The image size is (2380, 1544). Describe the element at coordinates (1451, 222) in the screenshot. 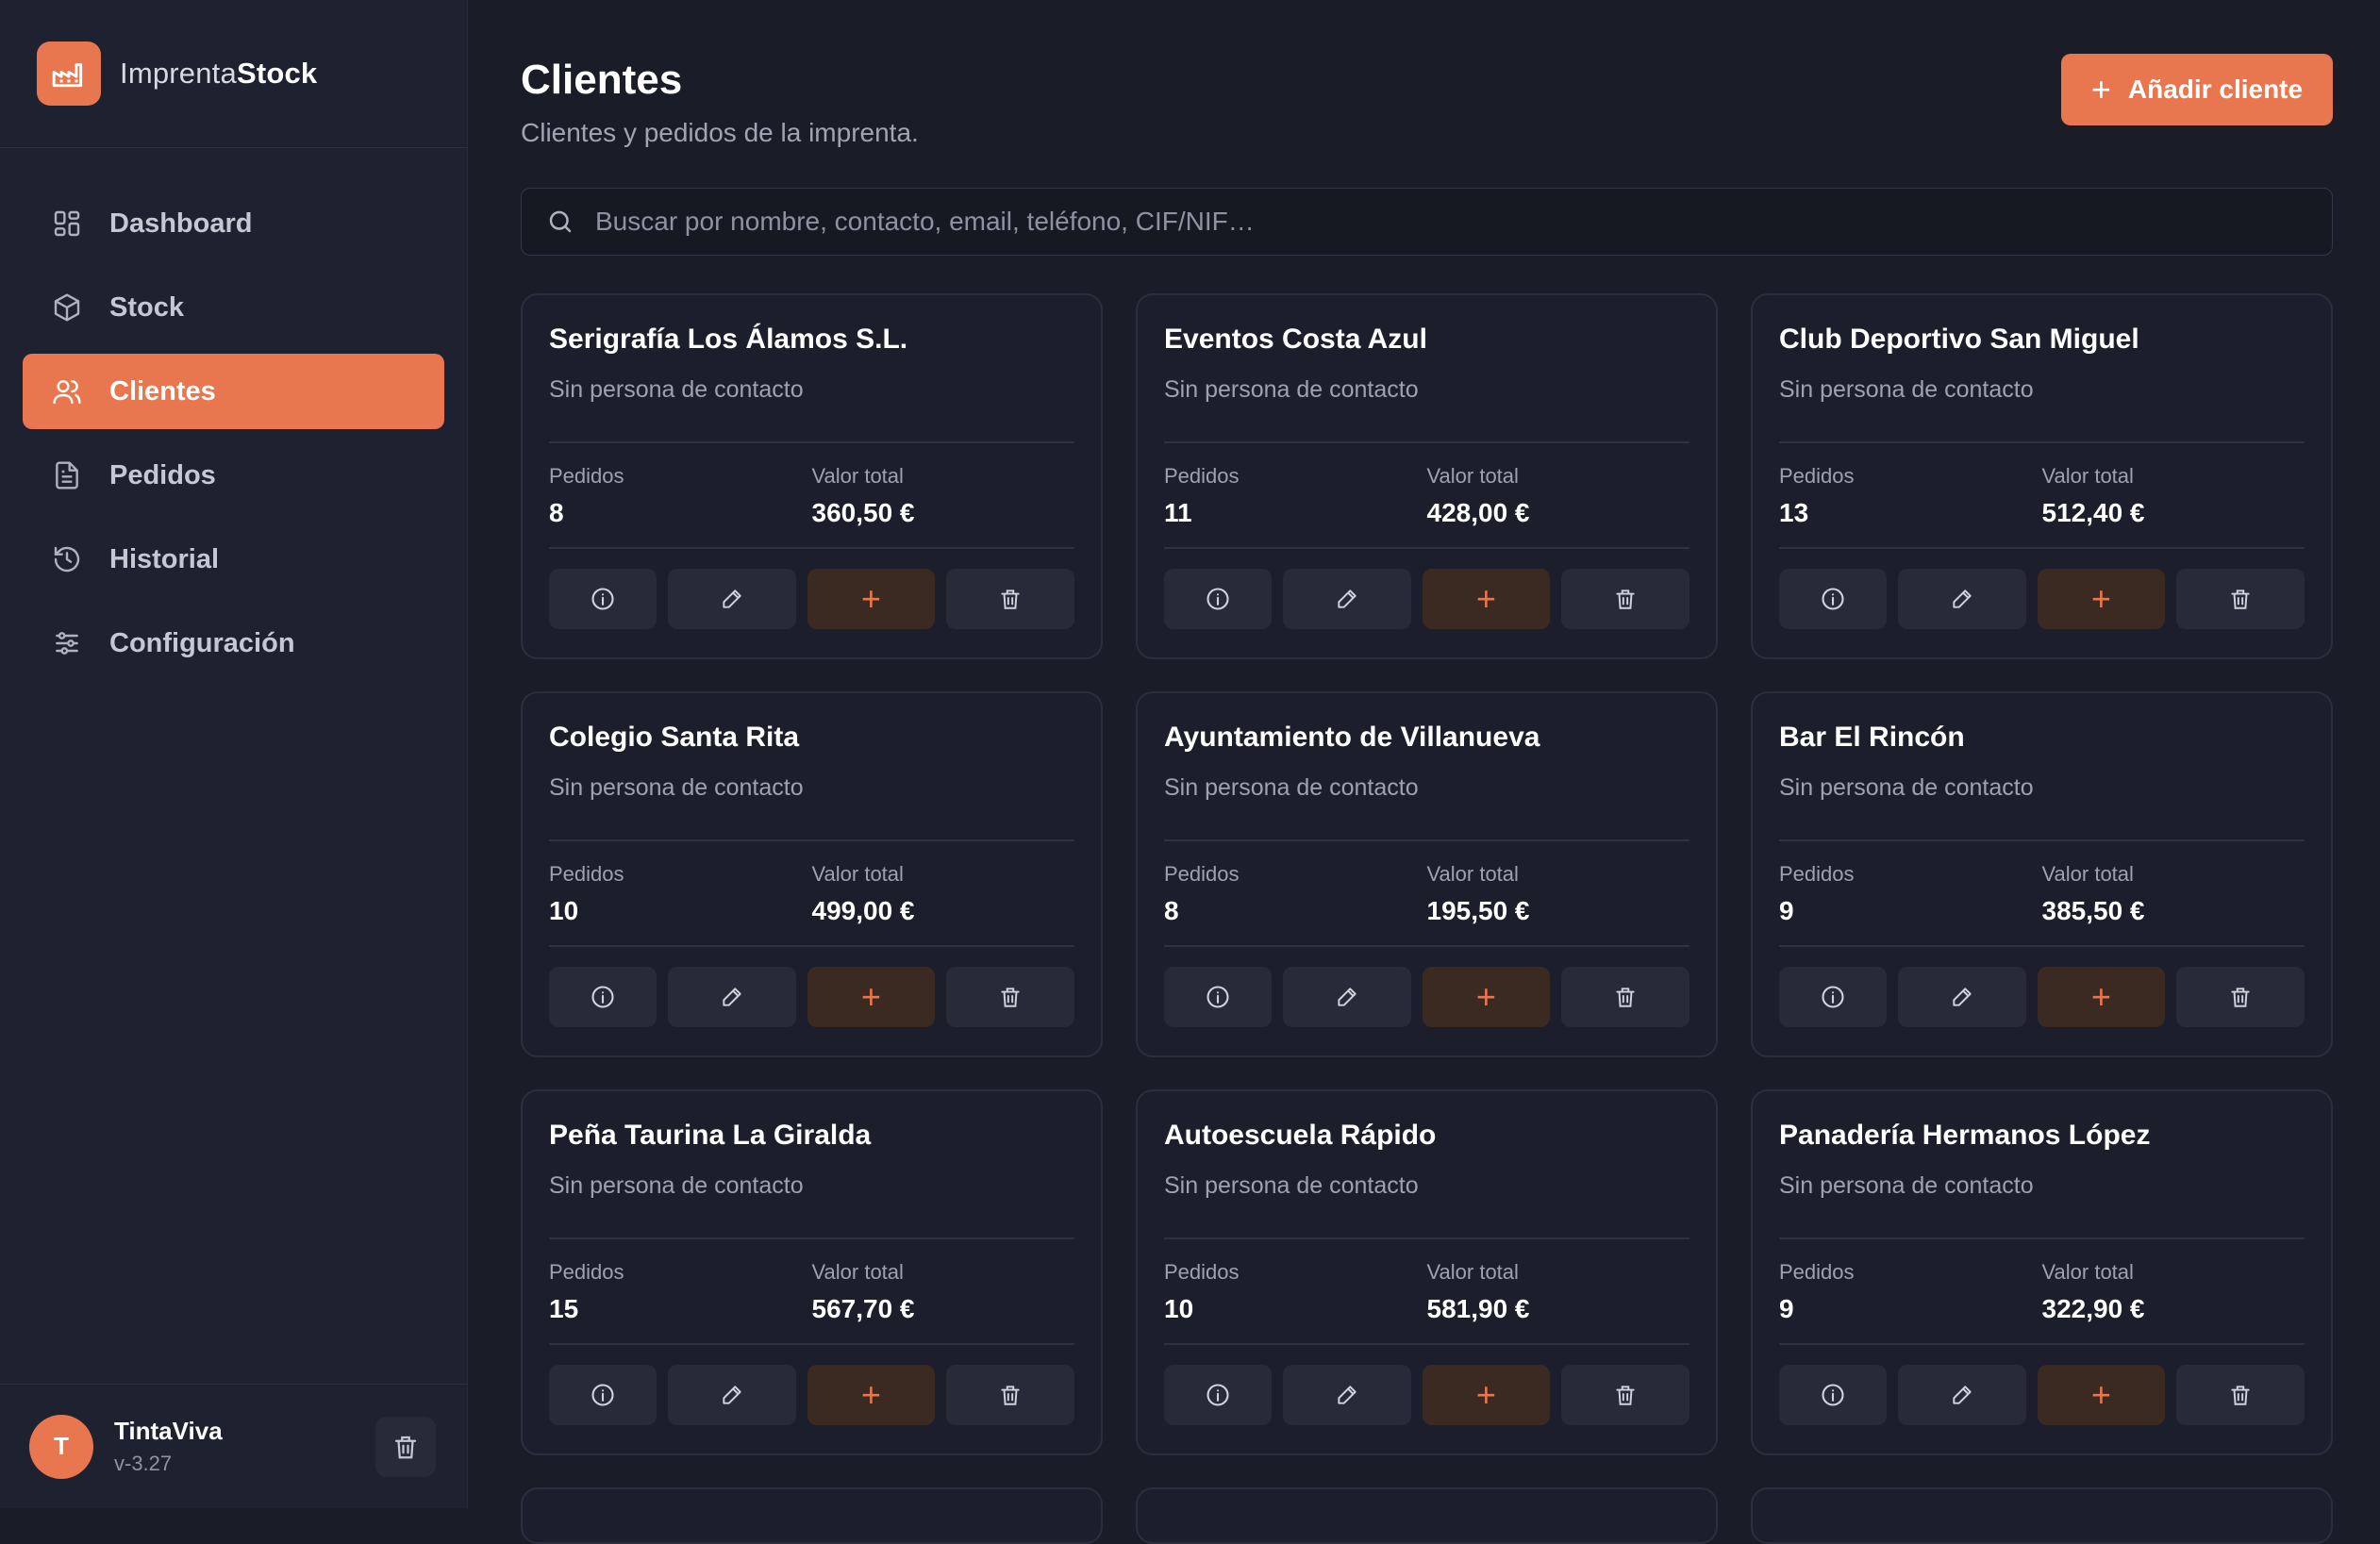

I see `search-input` at that location.